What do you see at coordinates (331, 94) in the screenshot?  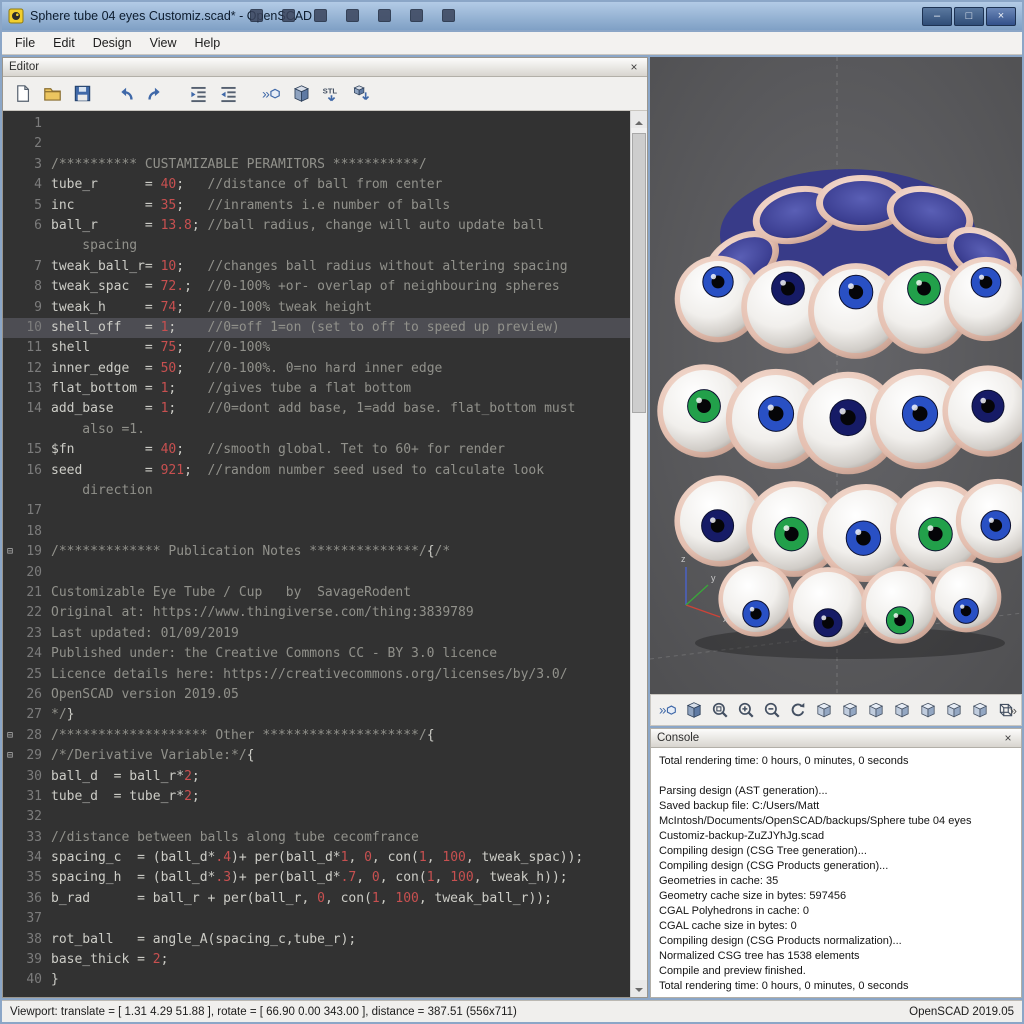 I see `export-stl-icon` at bounding box center [331, 94].